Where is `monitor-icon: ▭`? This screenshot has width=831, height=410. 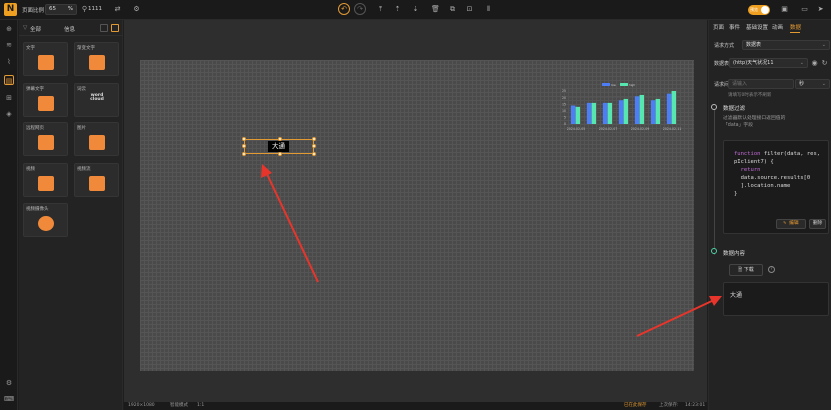
monitor-icon: ▭ is located at coordinates (804, 9).